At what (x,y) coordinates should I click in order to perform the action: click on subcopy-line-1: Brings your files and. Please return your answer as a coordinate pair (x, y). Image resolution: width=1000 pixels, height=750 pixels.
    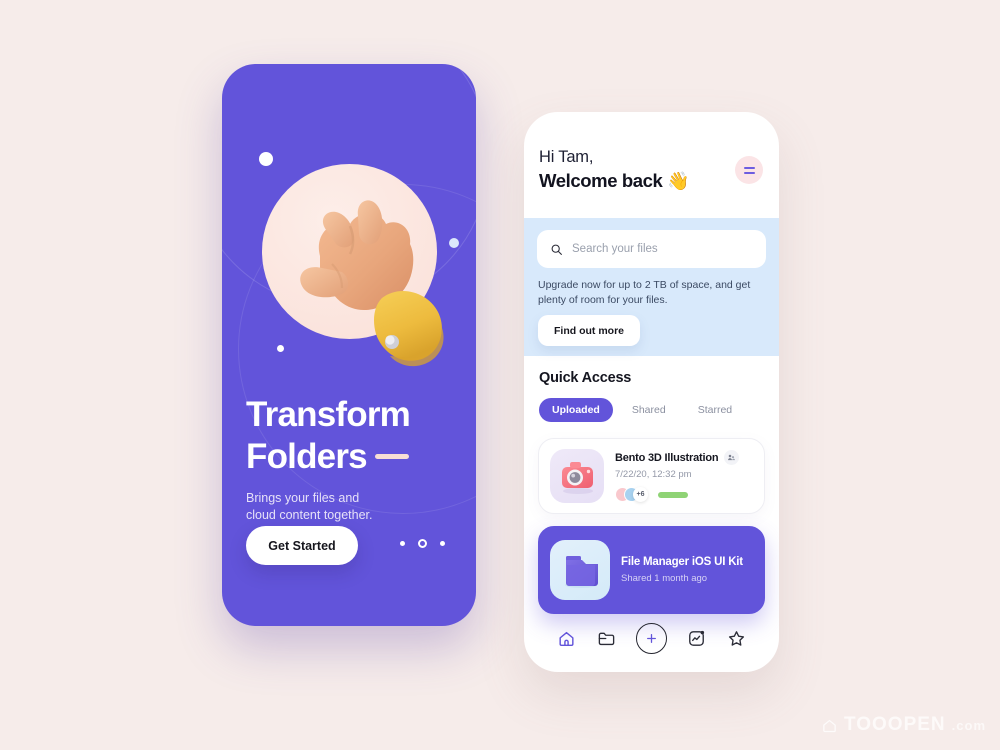
    Looking at the image, I should click on (303, 498).